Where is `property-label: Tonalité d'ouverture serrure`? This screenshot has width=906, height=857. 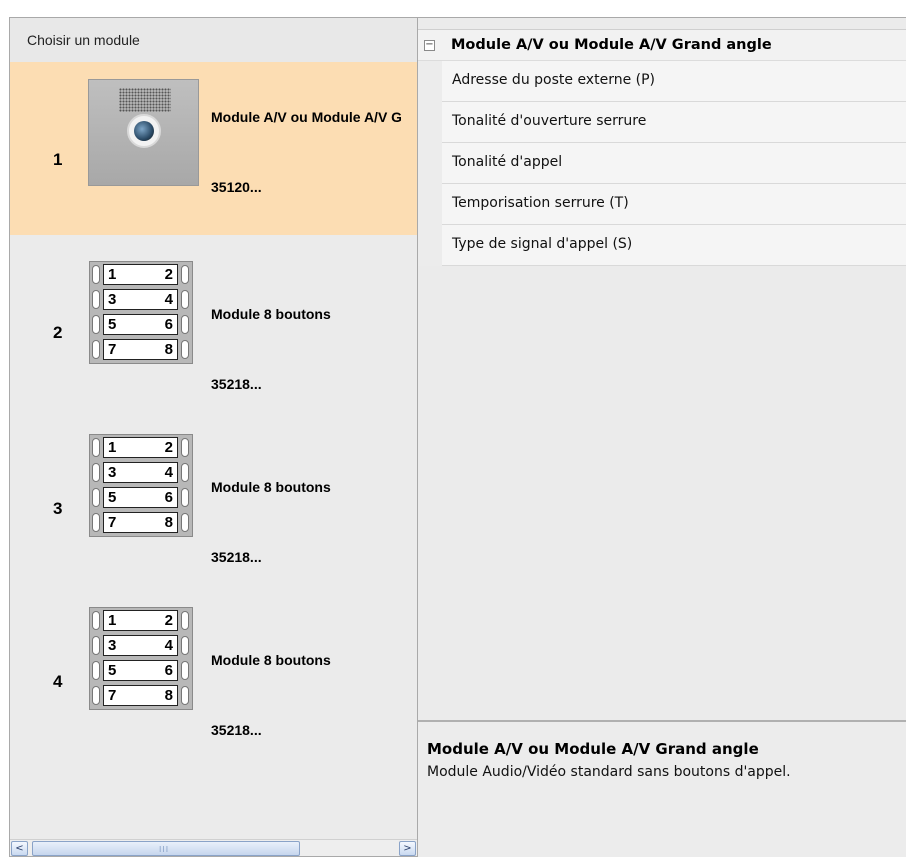
property-label: Tonalité d'ouverture serrure is located at coordinates (549, 121).